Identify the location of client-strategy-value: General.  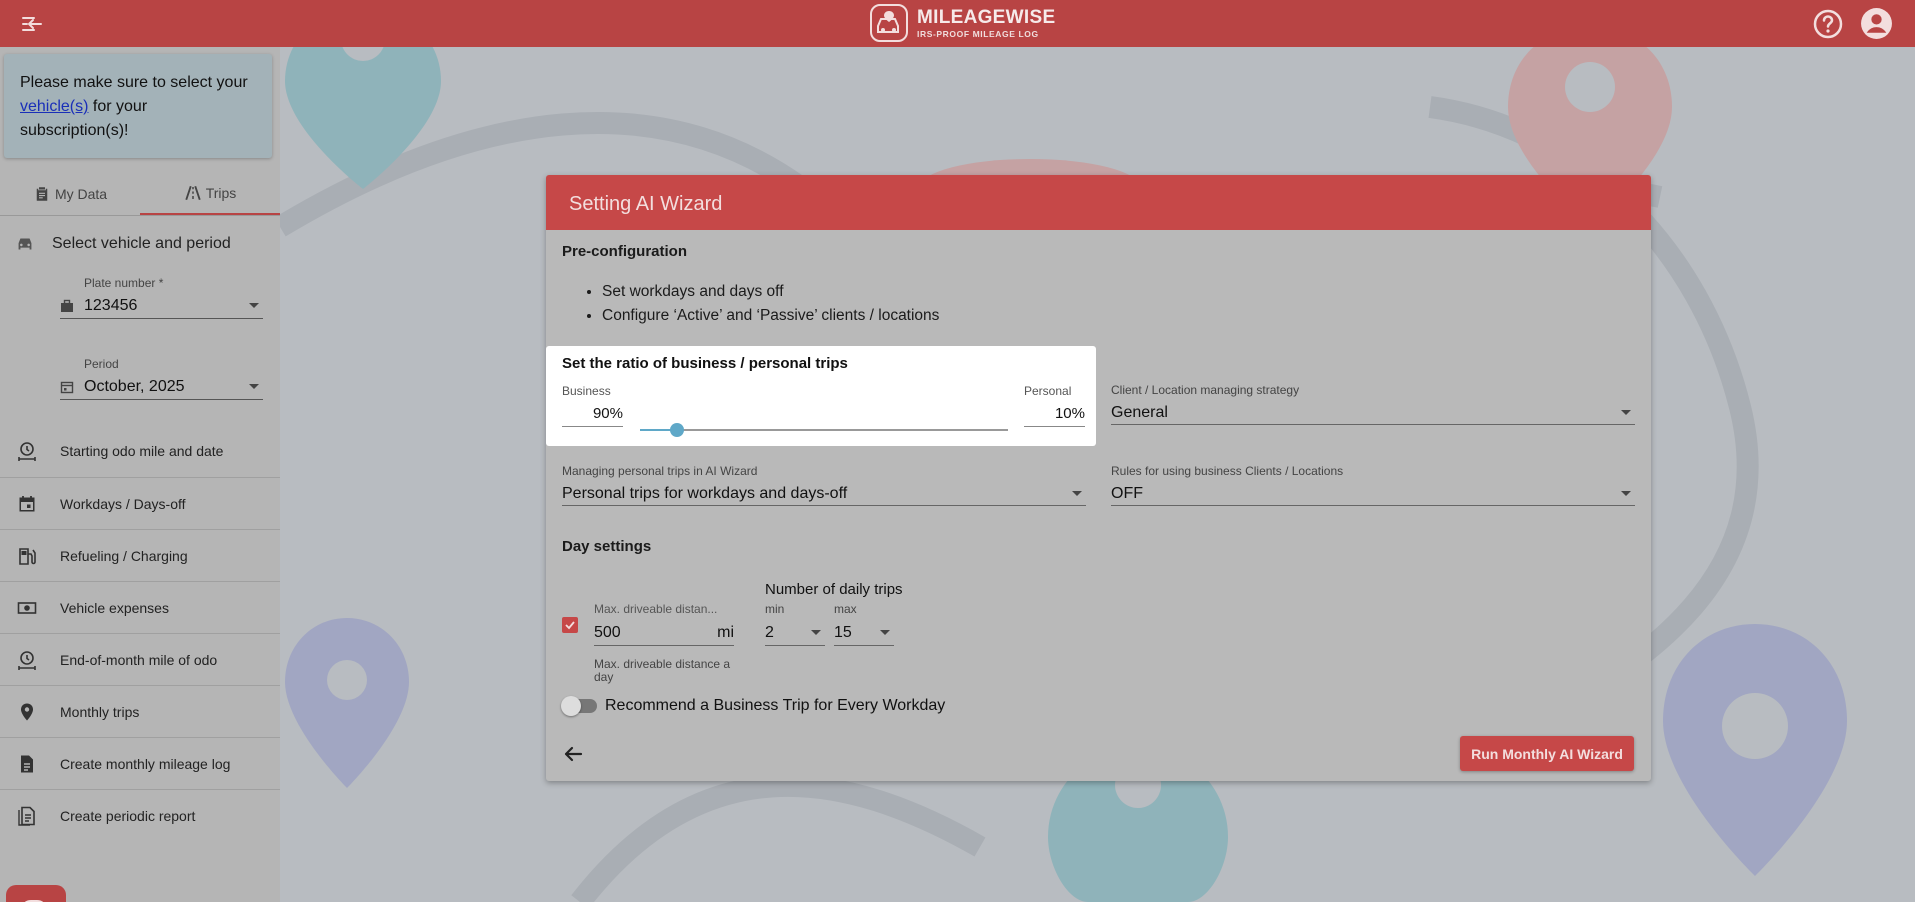
(1139, 412).